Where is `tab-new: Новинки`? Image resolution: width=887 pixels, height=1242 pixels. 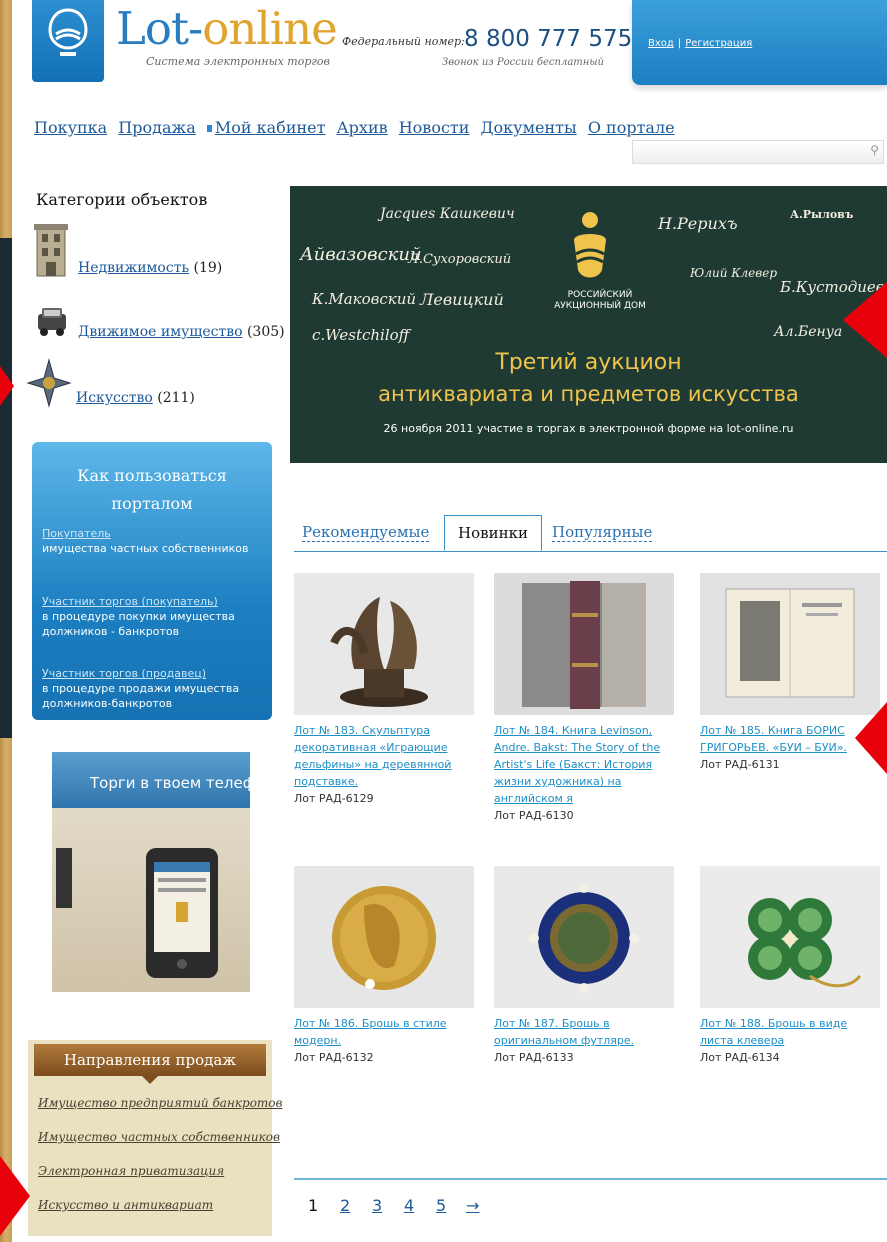
tab-new: Новинки is located at coordinates (493, 533).